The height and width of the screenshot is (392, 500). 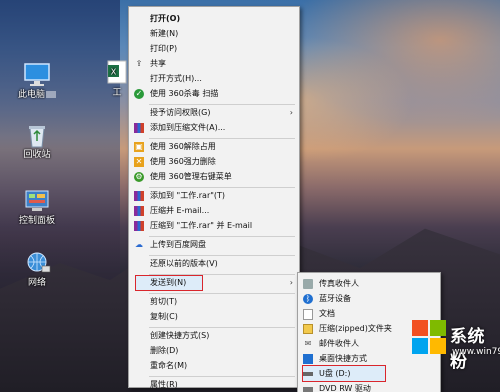 What do you see at coordinates (139, 63) in the screenshot?
I see `share-icon: ⇪` at bounding box center [139, 63].